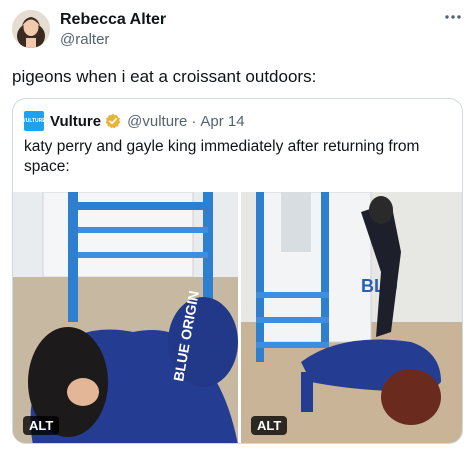 The image size is (474, 451). I want to click on quoted-header: VULTURE Vulture @vulture · Apr 14, so click(133, 121).